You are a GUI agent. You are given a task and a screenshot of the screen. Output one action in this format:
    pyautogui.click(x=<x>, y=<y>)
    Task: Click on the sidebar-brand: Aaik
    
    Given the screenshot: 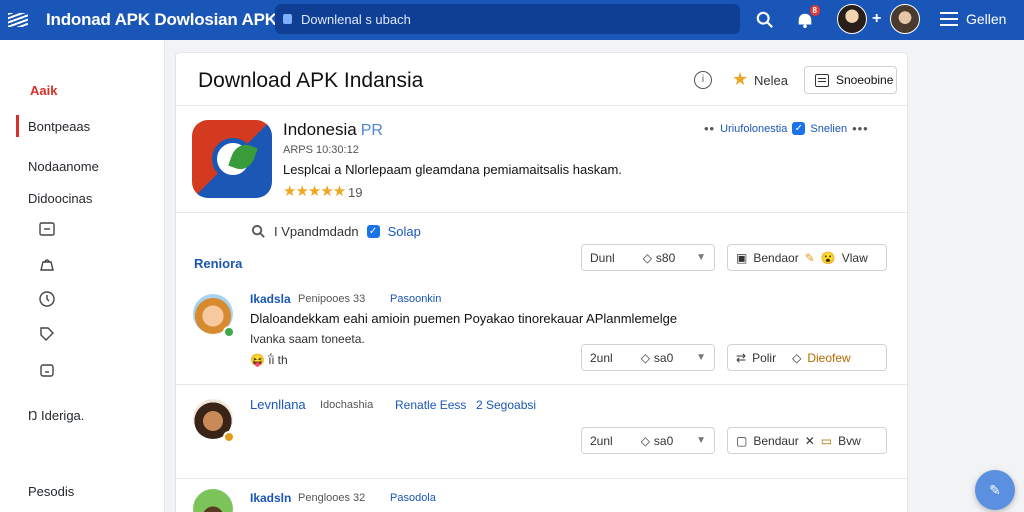 What is the action you would take?
    pyautogui.click(x=44, y=90)
    